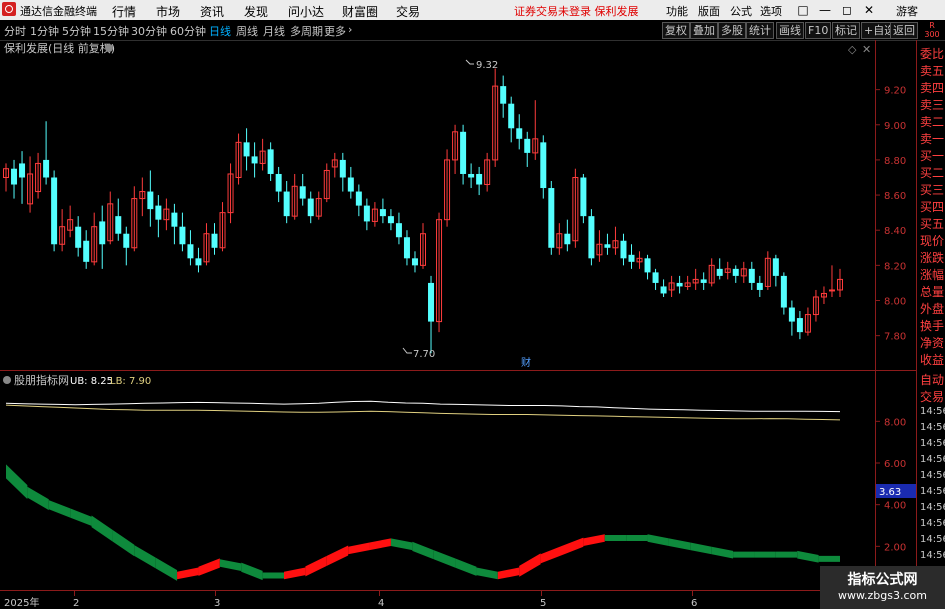 This screenshot has width=945, height=609. I want to click on restore-window-icon: □, so click(803, 10).